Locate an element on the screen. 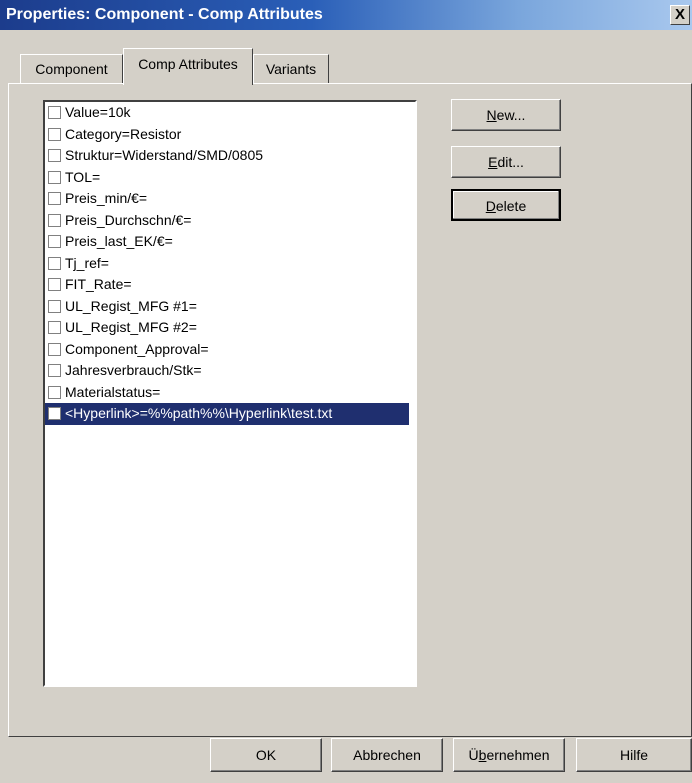 Image resolution: width=692 pixels, height=783 pixels. tab-comp-attributes-label: Comp Attributes is located at coordinates (188, 64).